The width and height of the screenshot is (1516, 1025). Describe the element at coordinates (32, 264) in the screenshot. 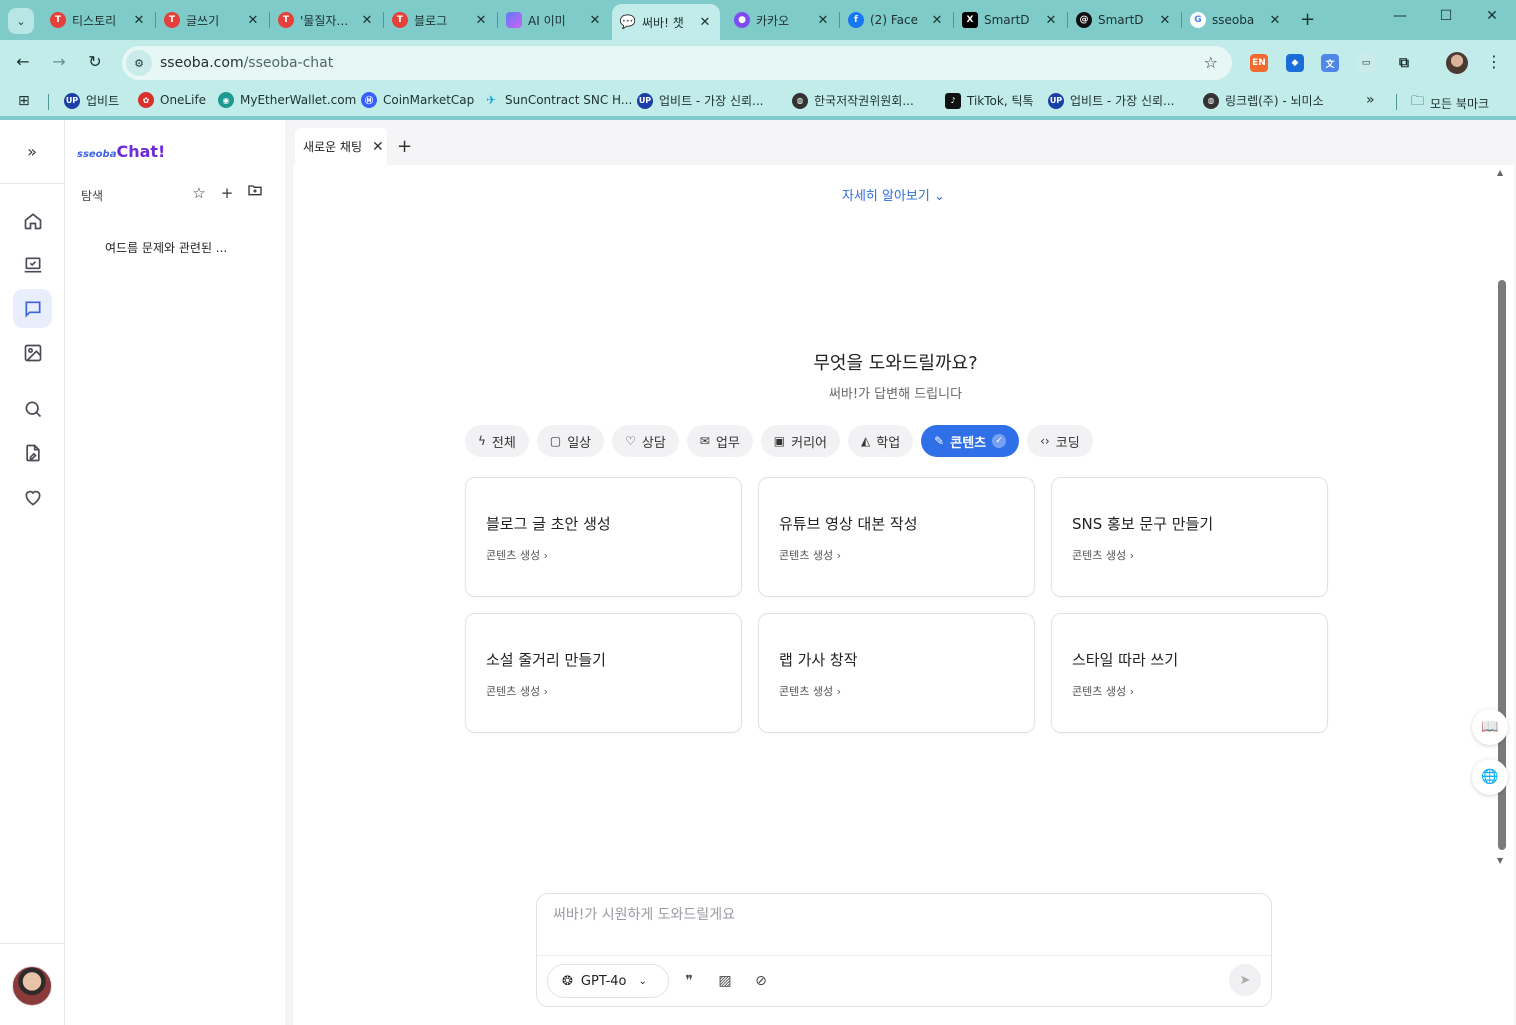

I see `inbox-check-icon` at that location.